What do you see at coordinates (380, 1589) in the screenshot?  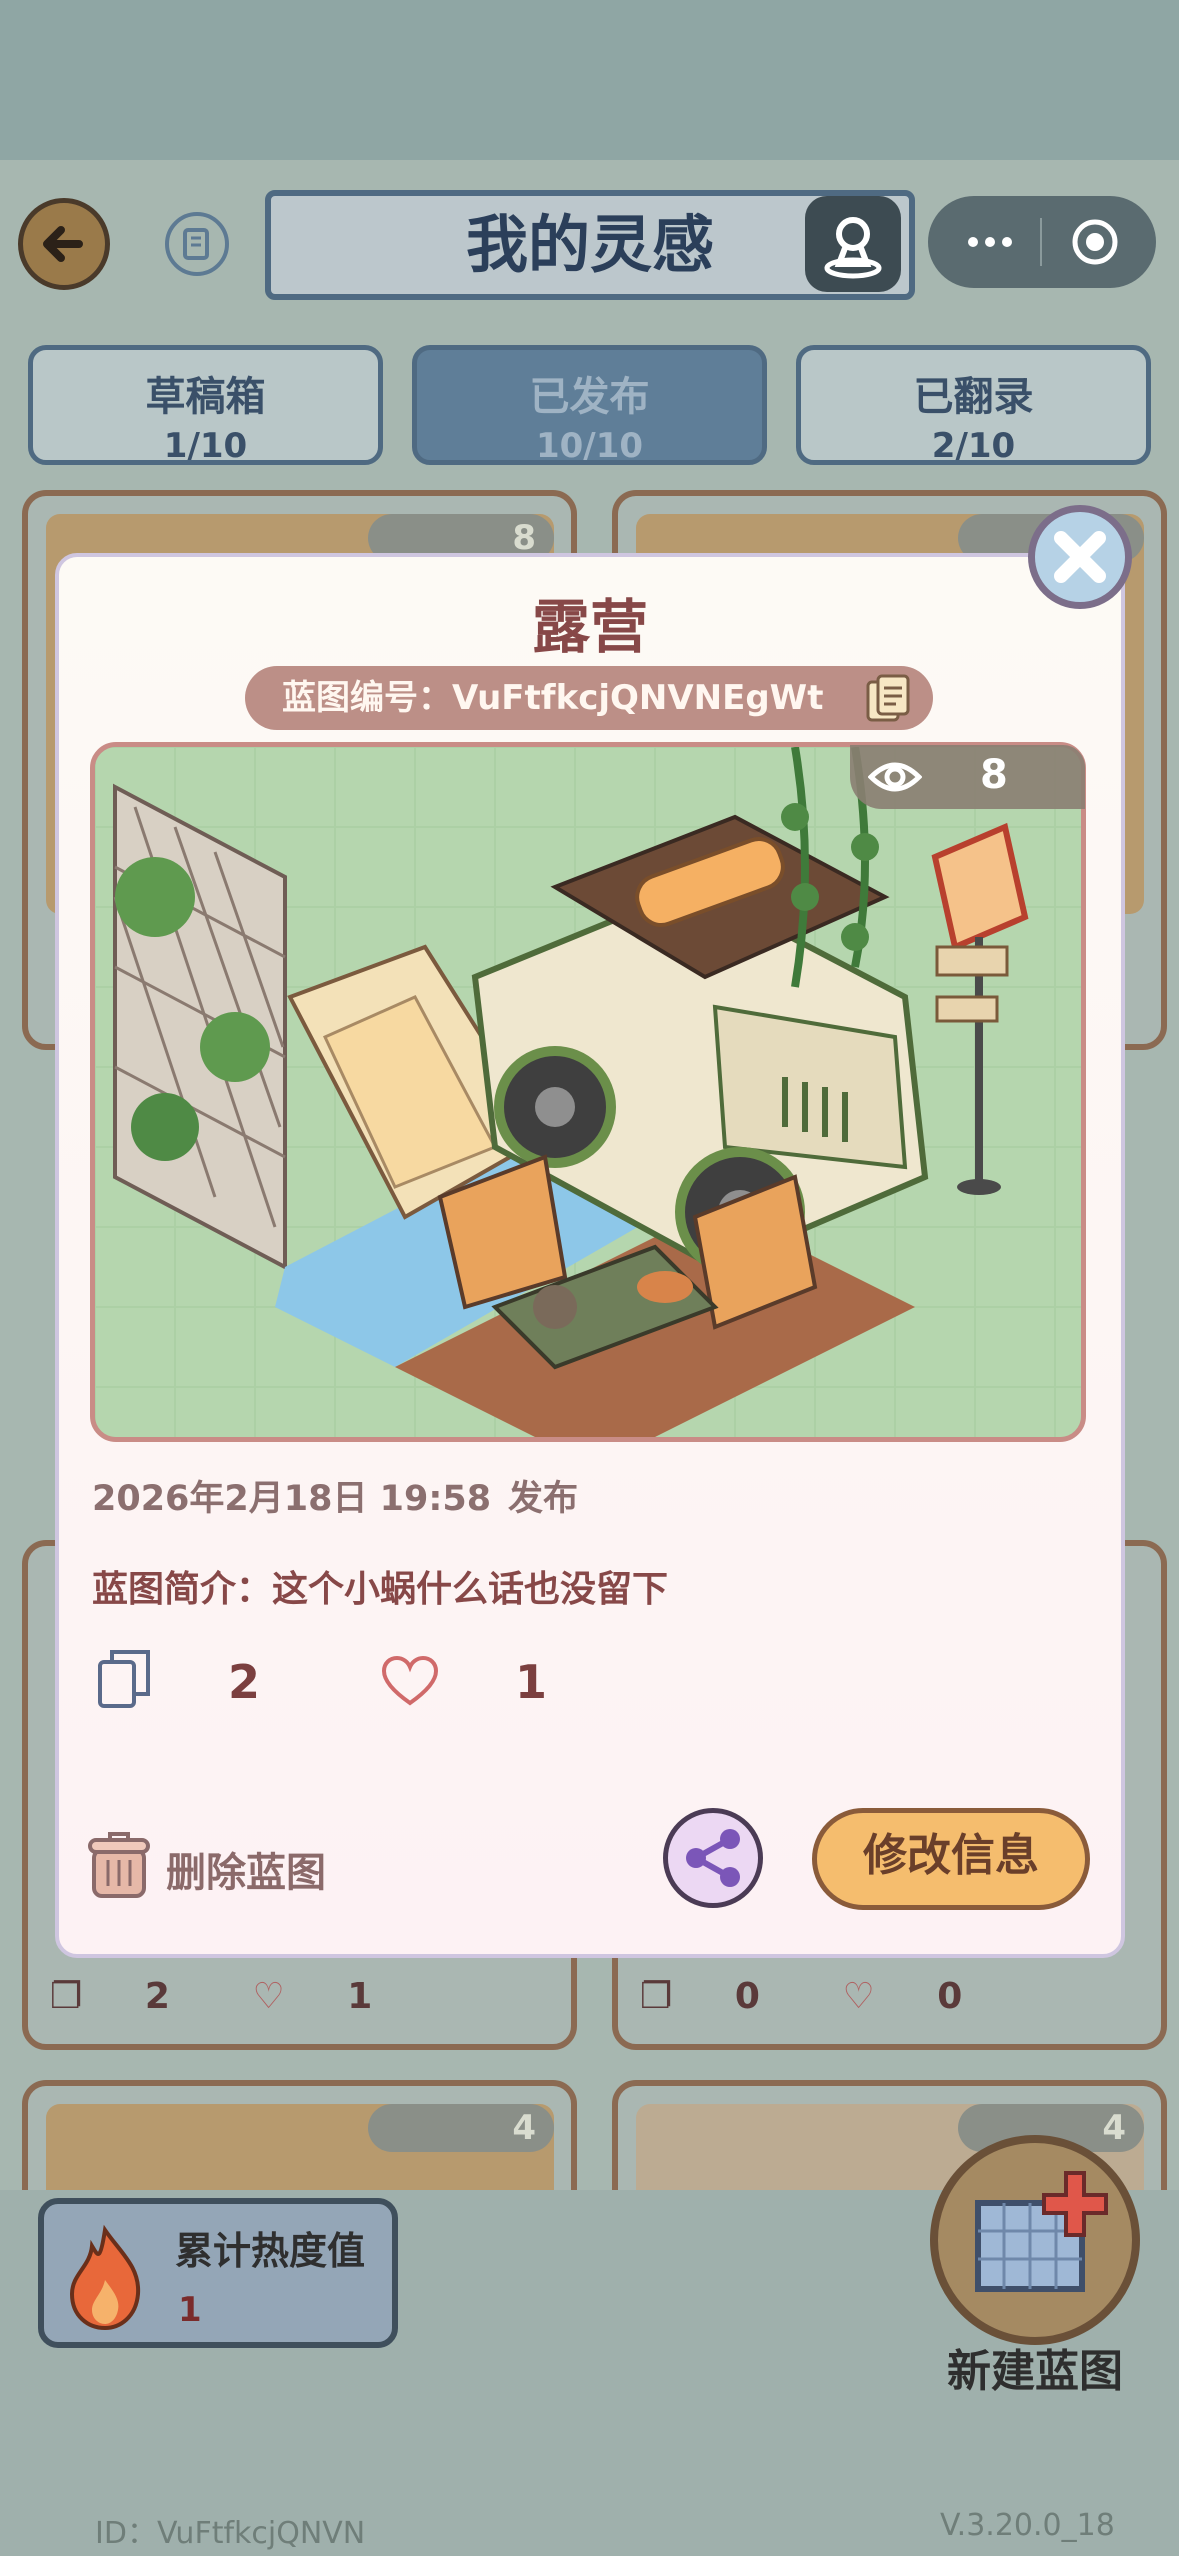 I see `blueprint-intro: 蓝图简介：这个小蜗什么话也没留下` at bounding box center [380, 1589].